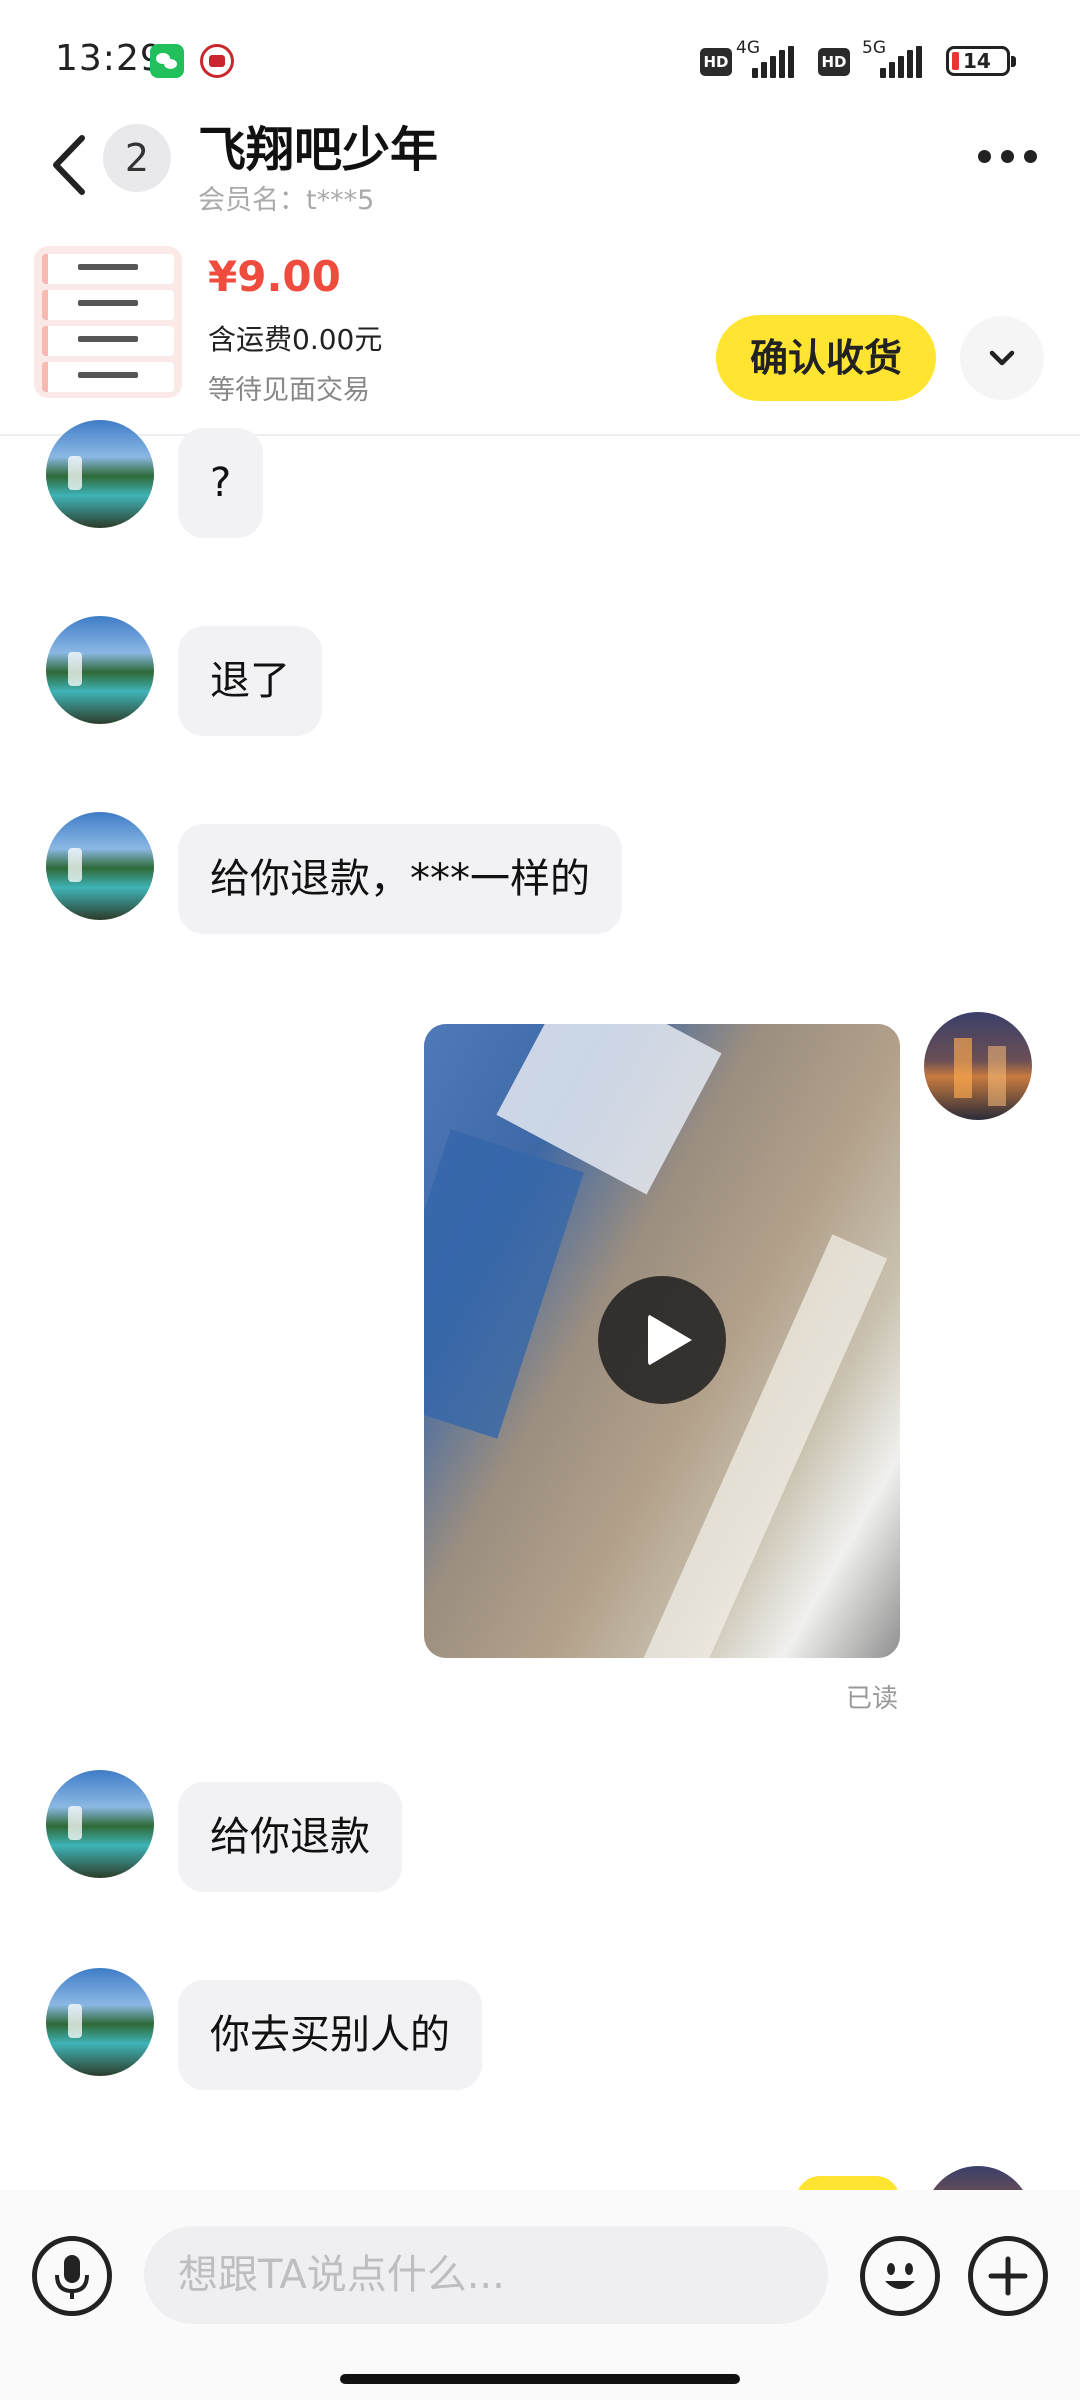 The image size is (1080, 2400). I want to click on play-icon, so click(662, 1340).